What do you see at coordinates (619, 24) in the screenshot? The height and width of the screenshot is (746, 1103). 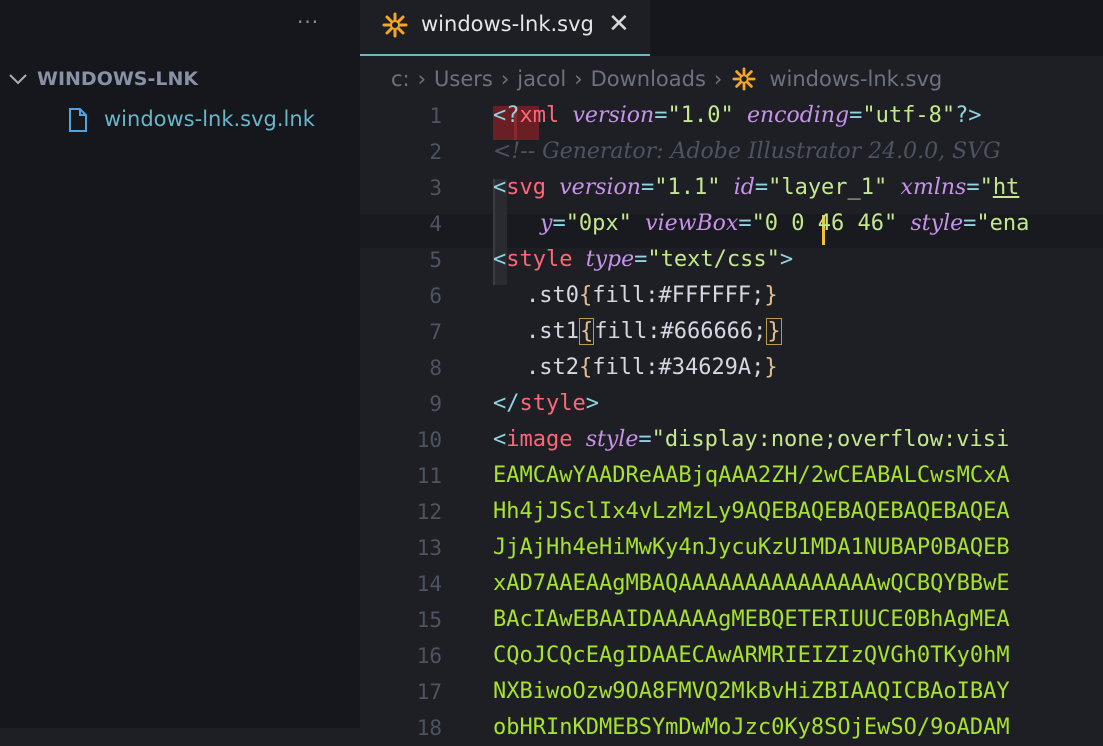 I see `close-icon: ✕` at bounding box center [619, 24].